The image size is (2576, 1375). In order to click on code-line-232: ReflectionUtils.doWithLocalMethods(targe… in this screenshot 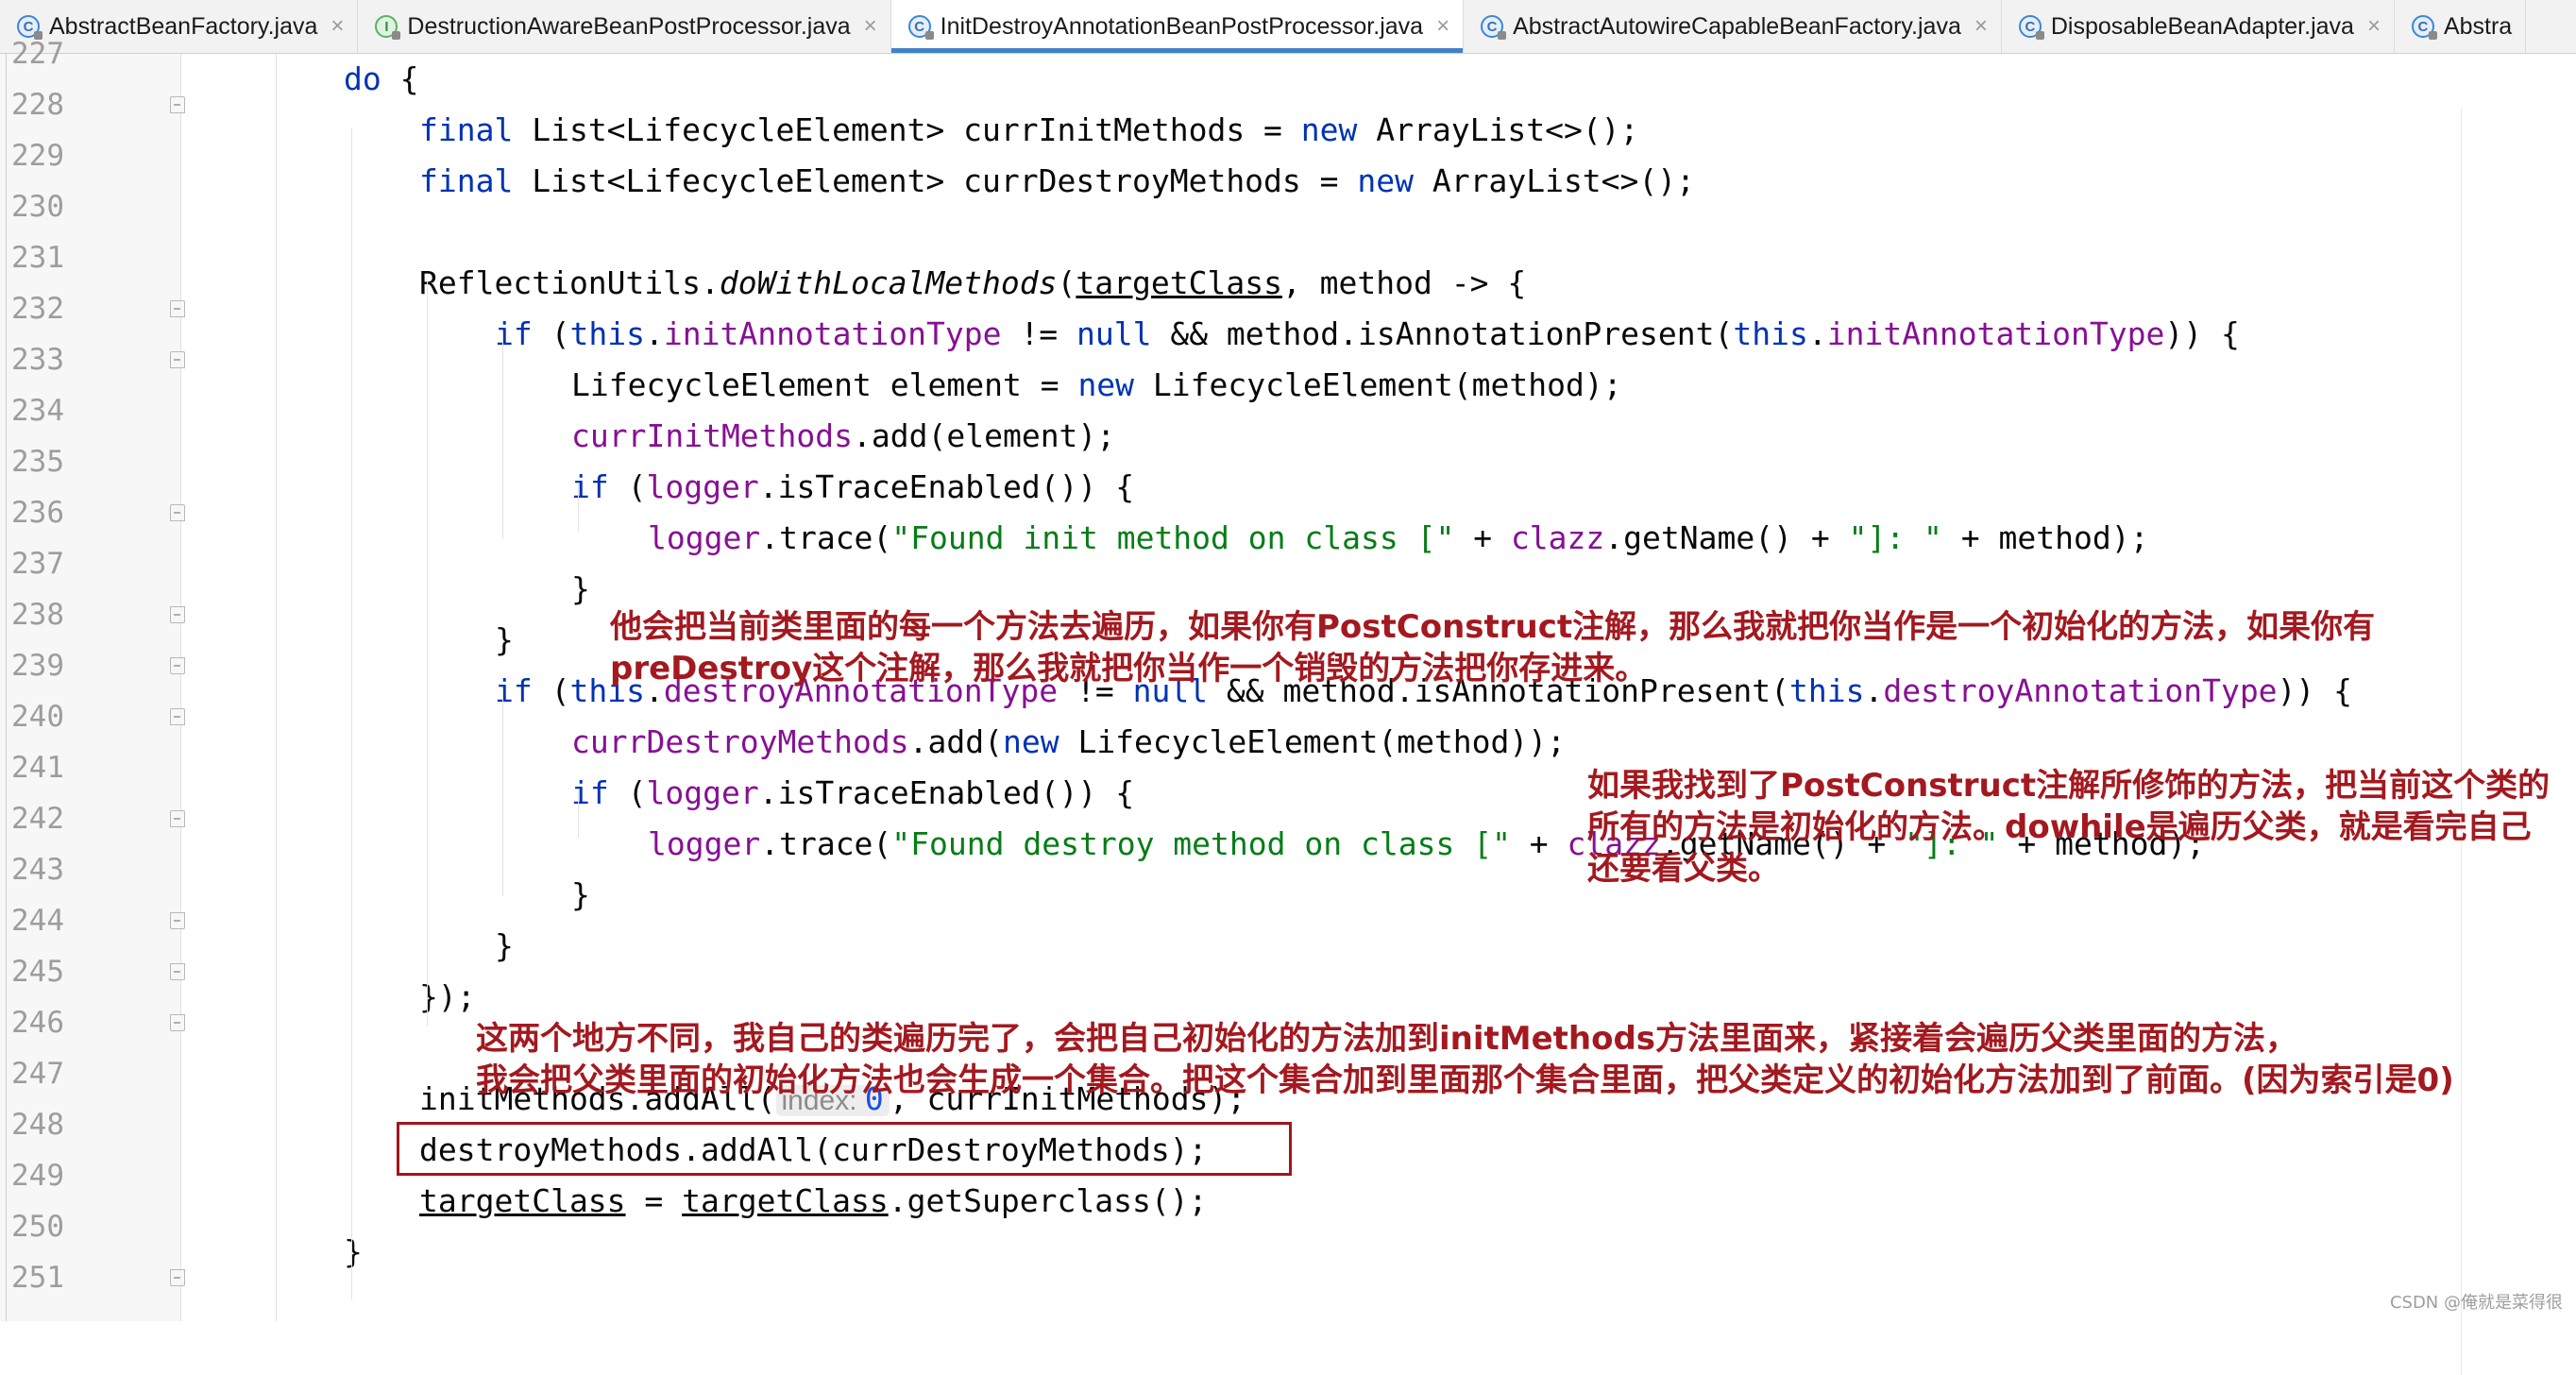, I will do `click(973, 282)`.